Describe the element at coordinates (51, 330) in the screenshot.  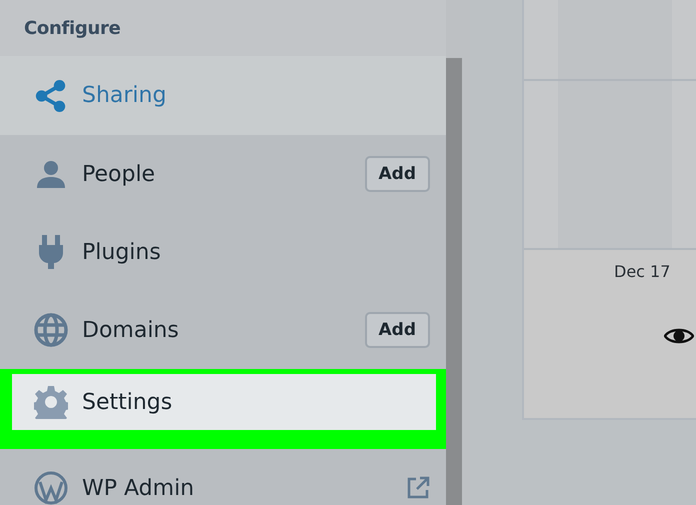
I see `globe-icon` at that location.